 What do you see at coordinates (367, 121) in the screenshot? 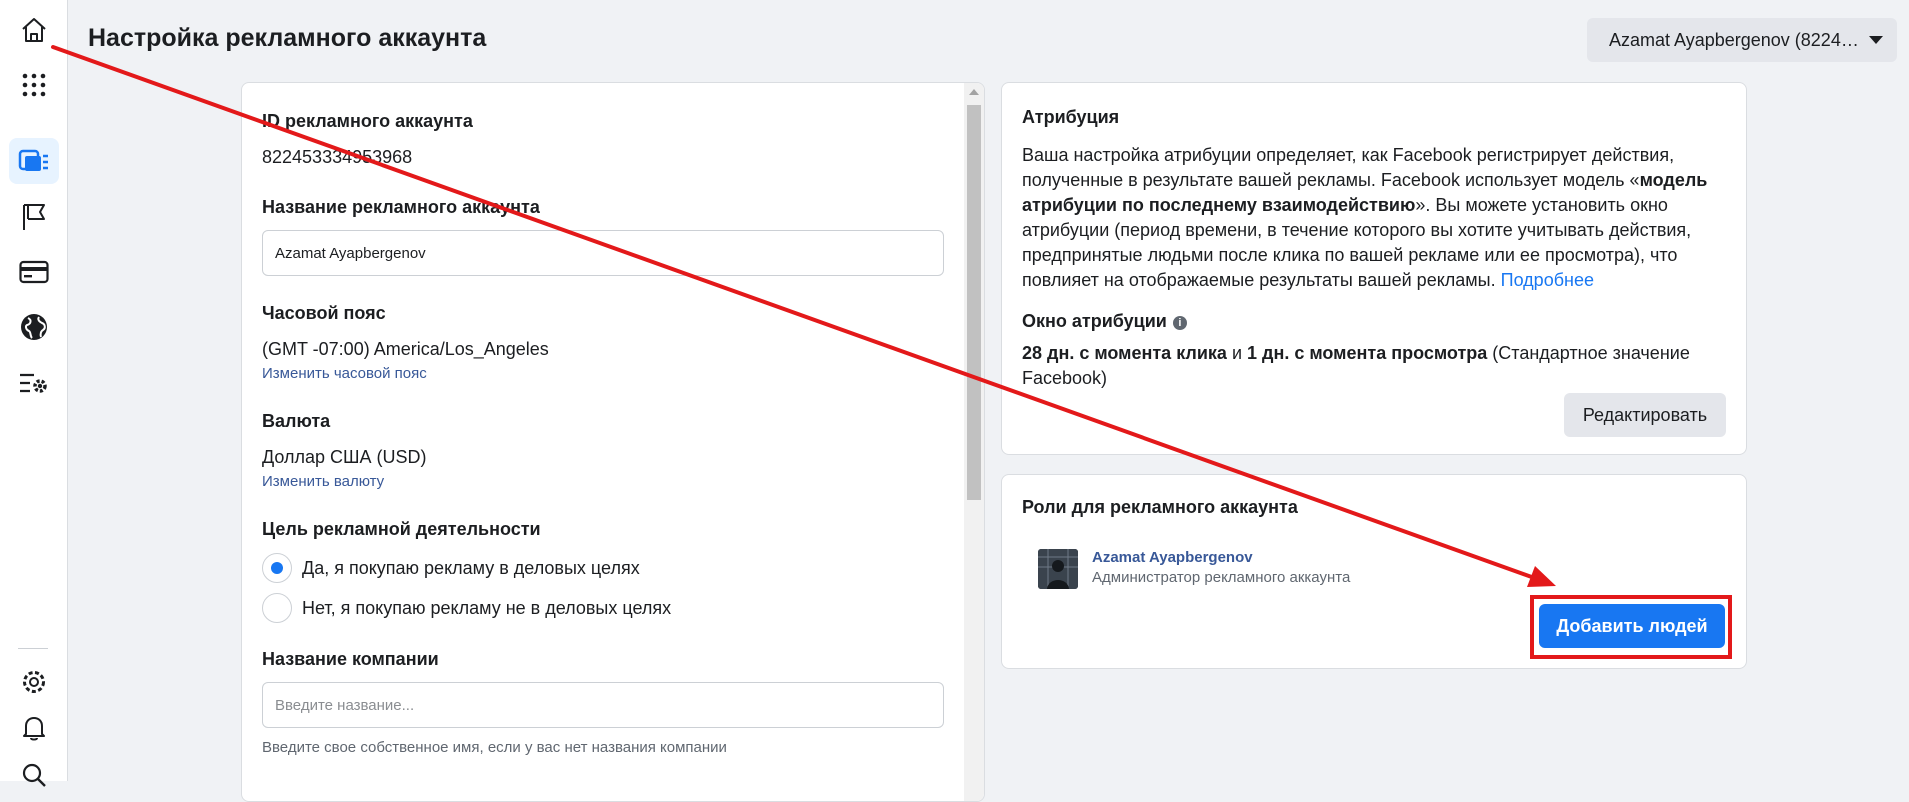
I see `account-id-label: ID рекламного аккаунта` at bounding box center [367, 121].